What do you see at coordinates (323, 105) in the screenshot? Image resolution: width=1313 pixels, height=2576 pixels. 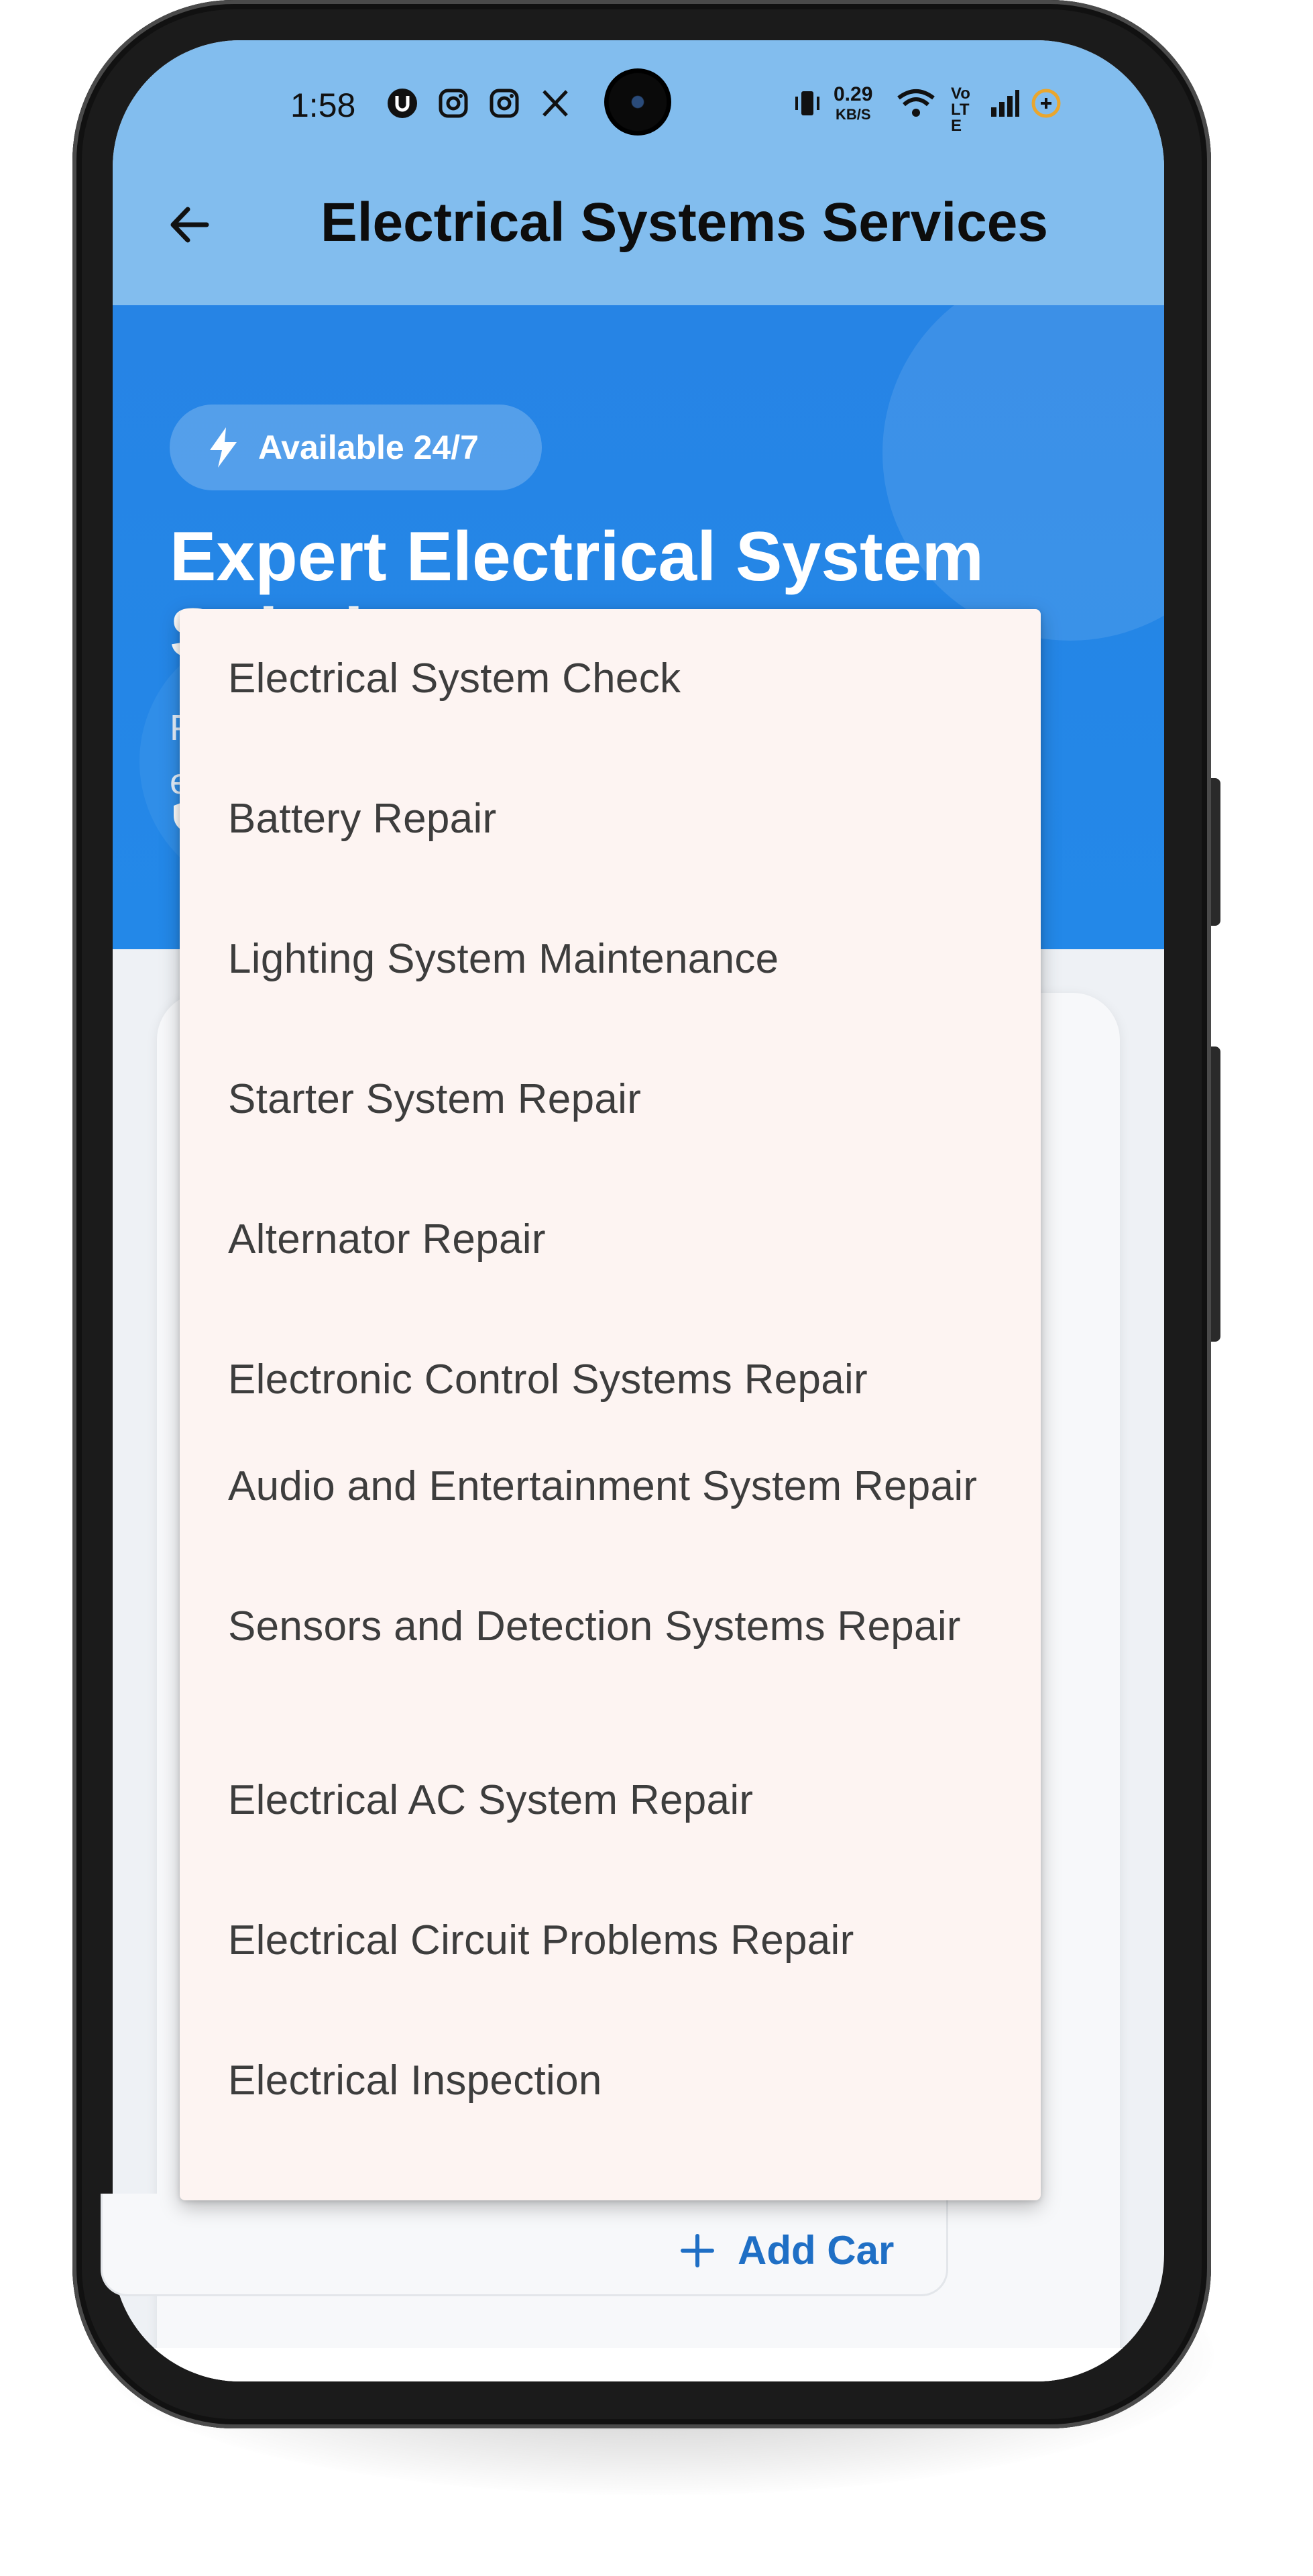 I see `status-time: 1:58` at bounding box center [323, 105].